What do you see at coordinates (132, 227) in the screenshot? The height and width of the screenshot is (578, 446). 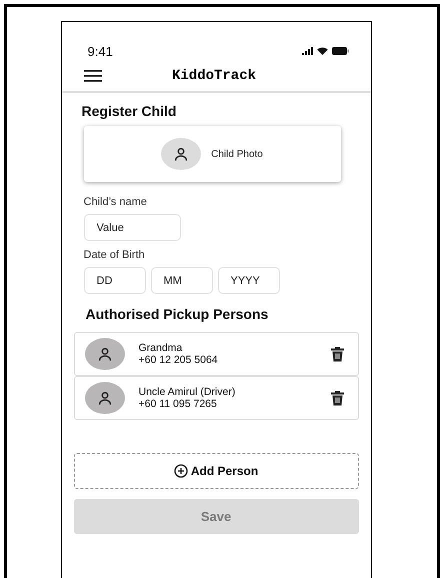 I see `input-field: Value` at bounding box center [132, 227].